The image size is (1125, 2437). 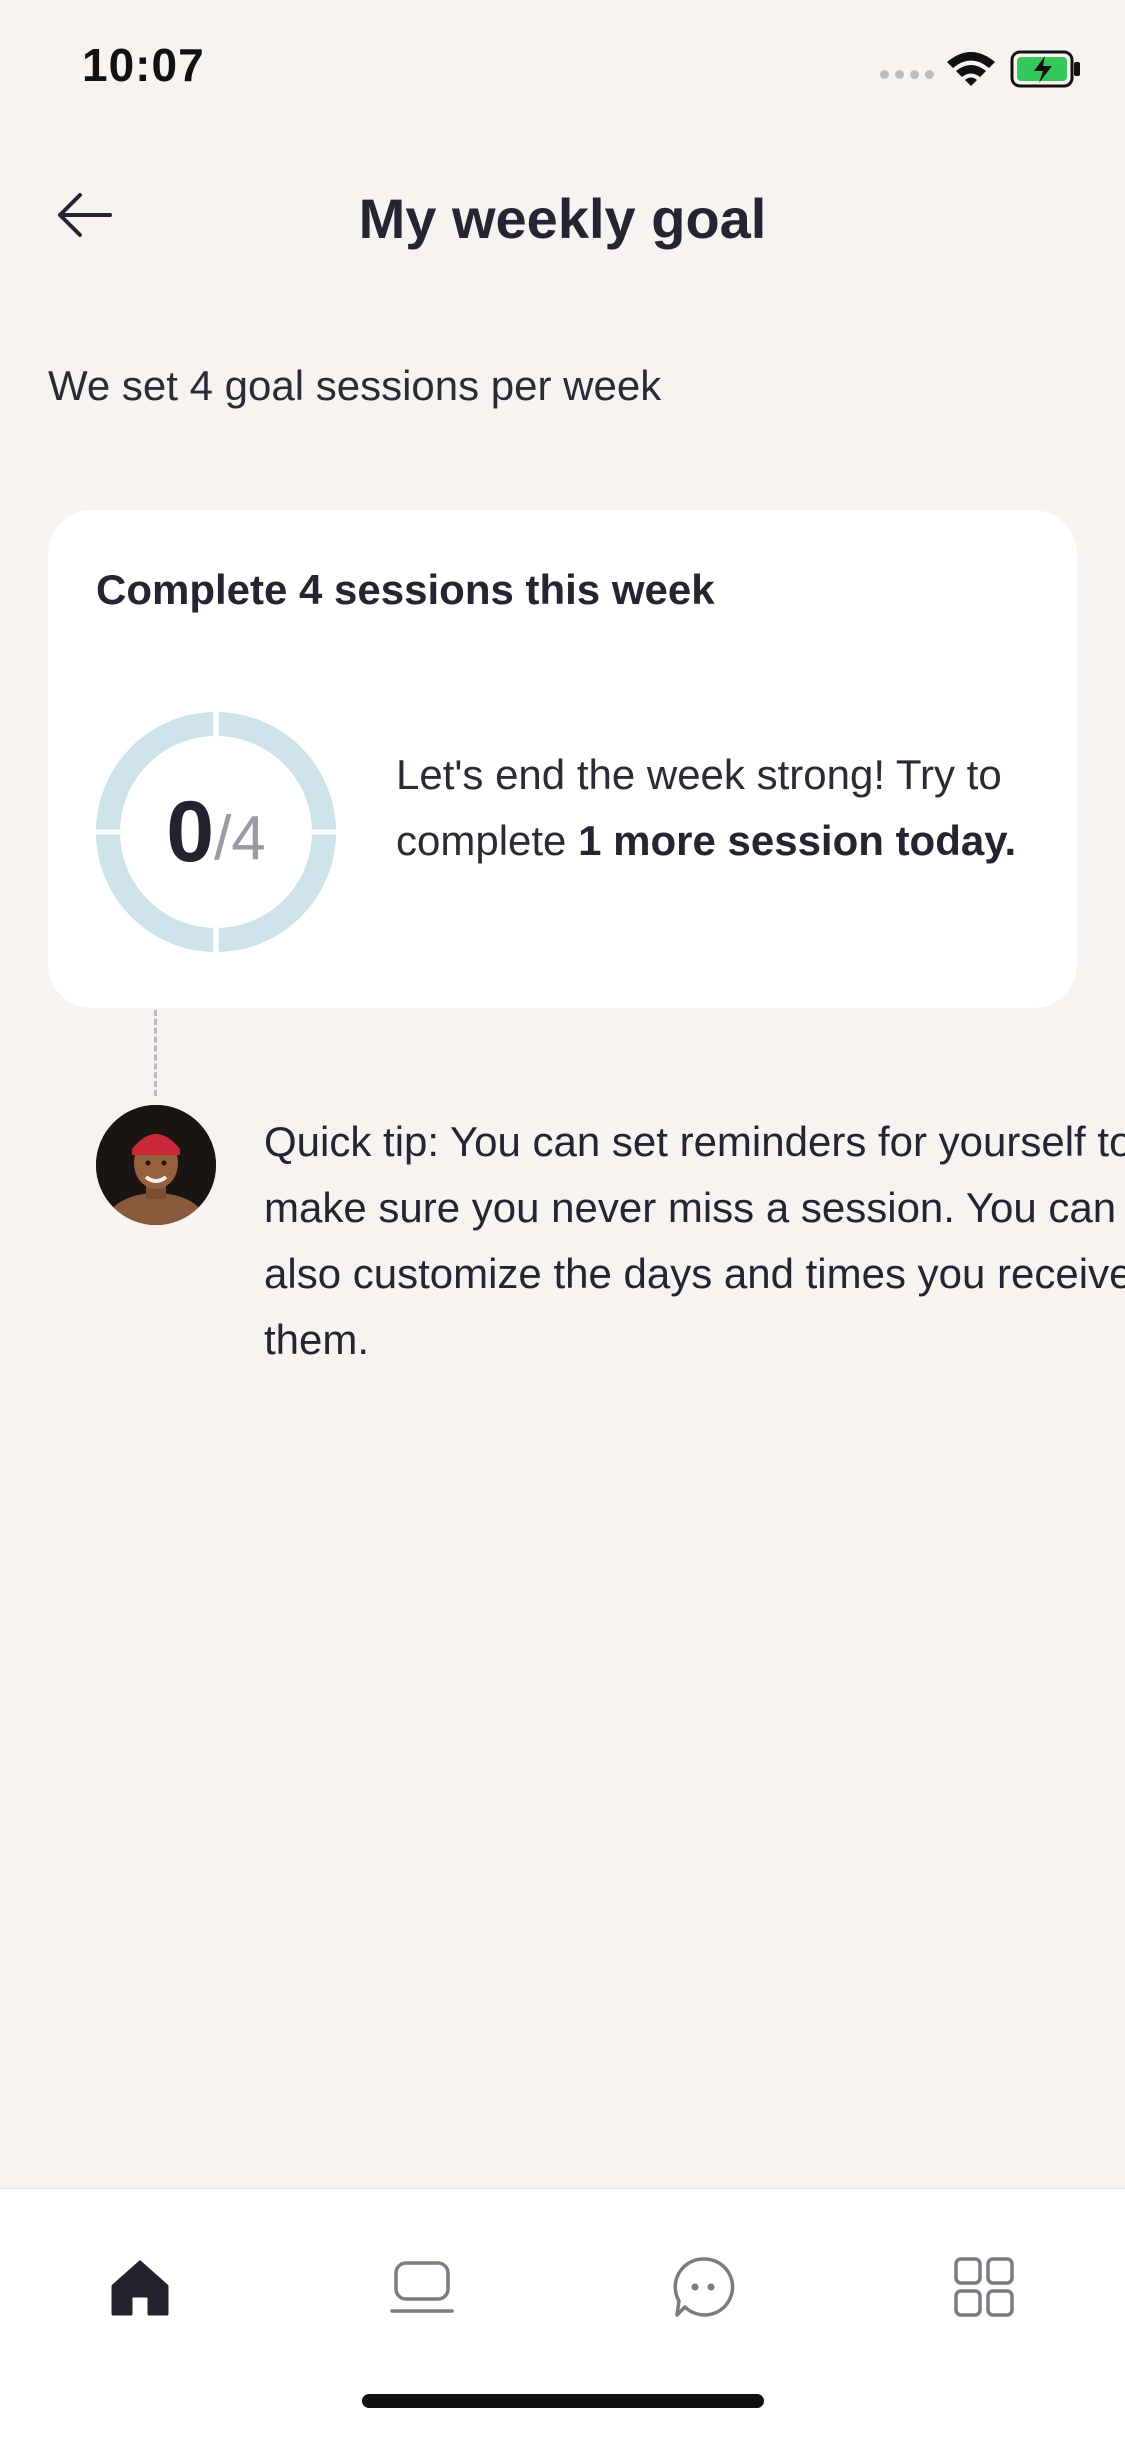 I want to click on dashed-connector, so click(x=155, y=1053).